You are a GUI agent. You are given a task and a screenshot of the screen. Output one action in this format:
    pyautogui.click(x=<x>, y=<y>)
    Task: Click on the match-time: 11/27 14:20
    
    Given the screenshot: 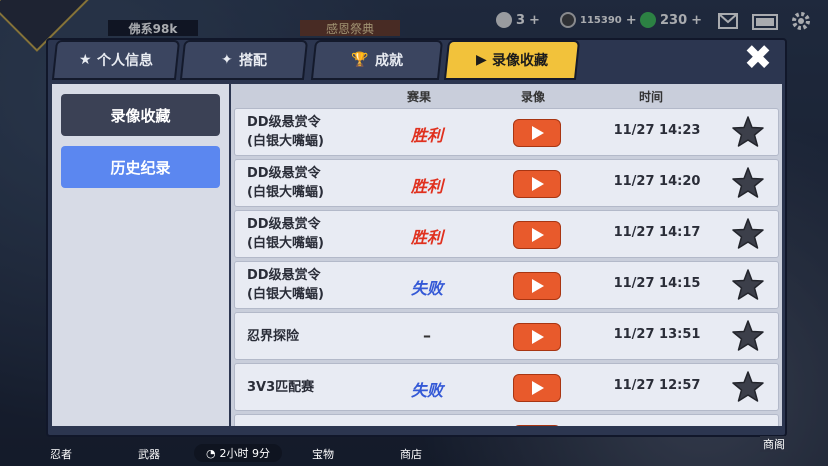 What is the action you would take?
    pyautogui.click(x=657, y=181)
    